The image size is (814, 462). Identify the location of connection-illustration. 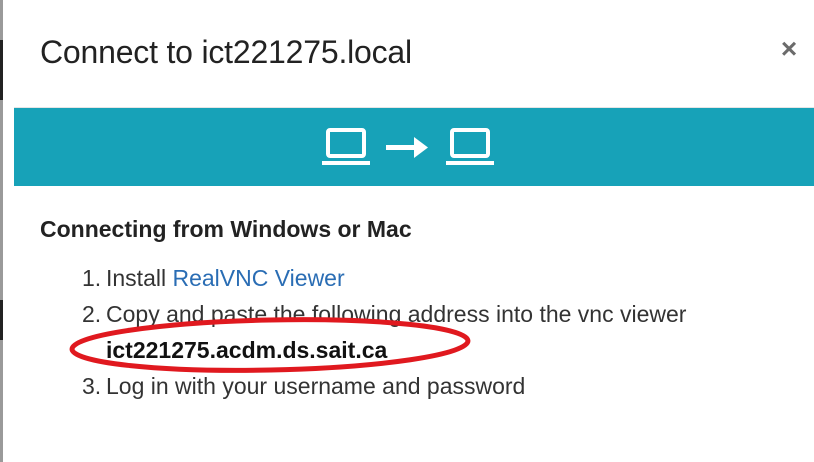
(408, 146).